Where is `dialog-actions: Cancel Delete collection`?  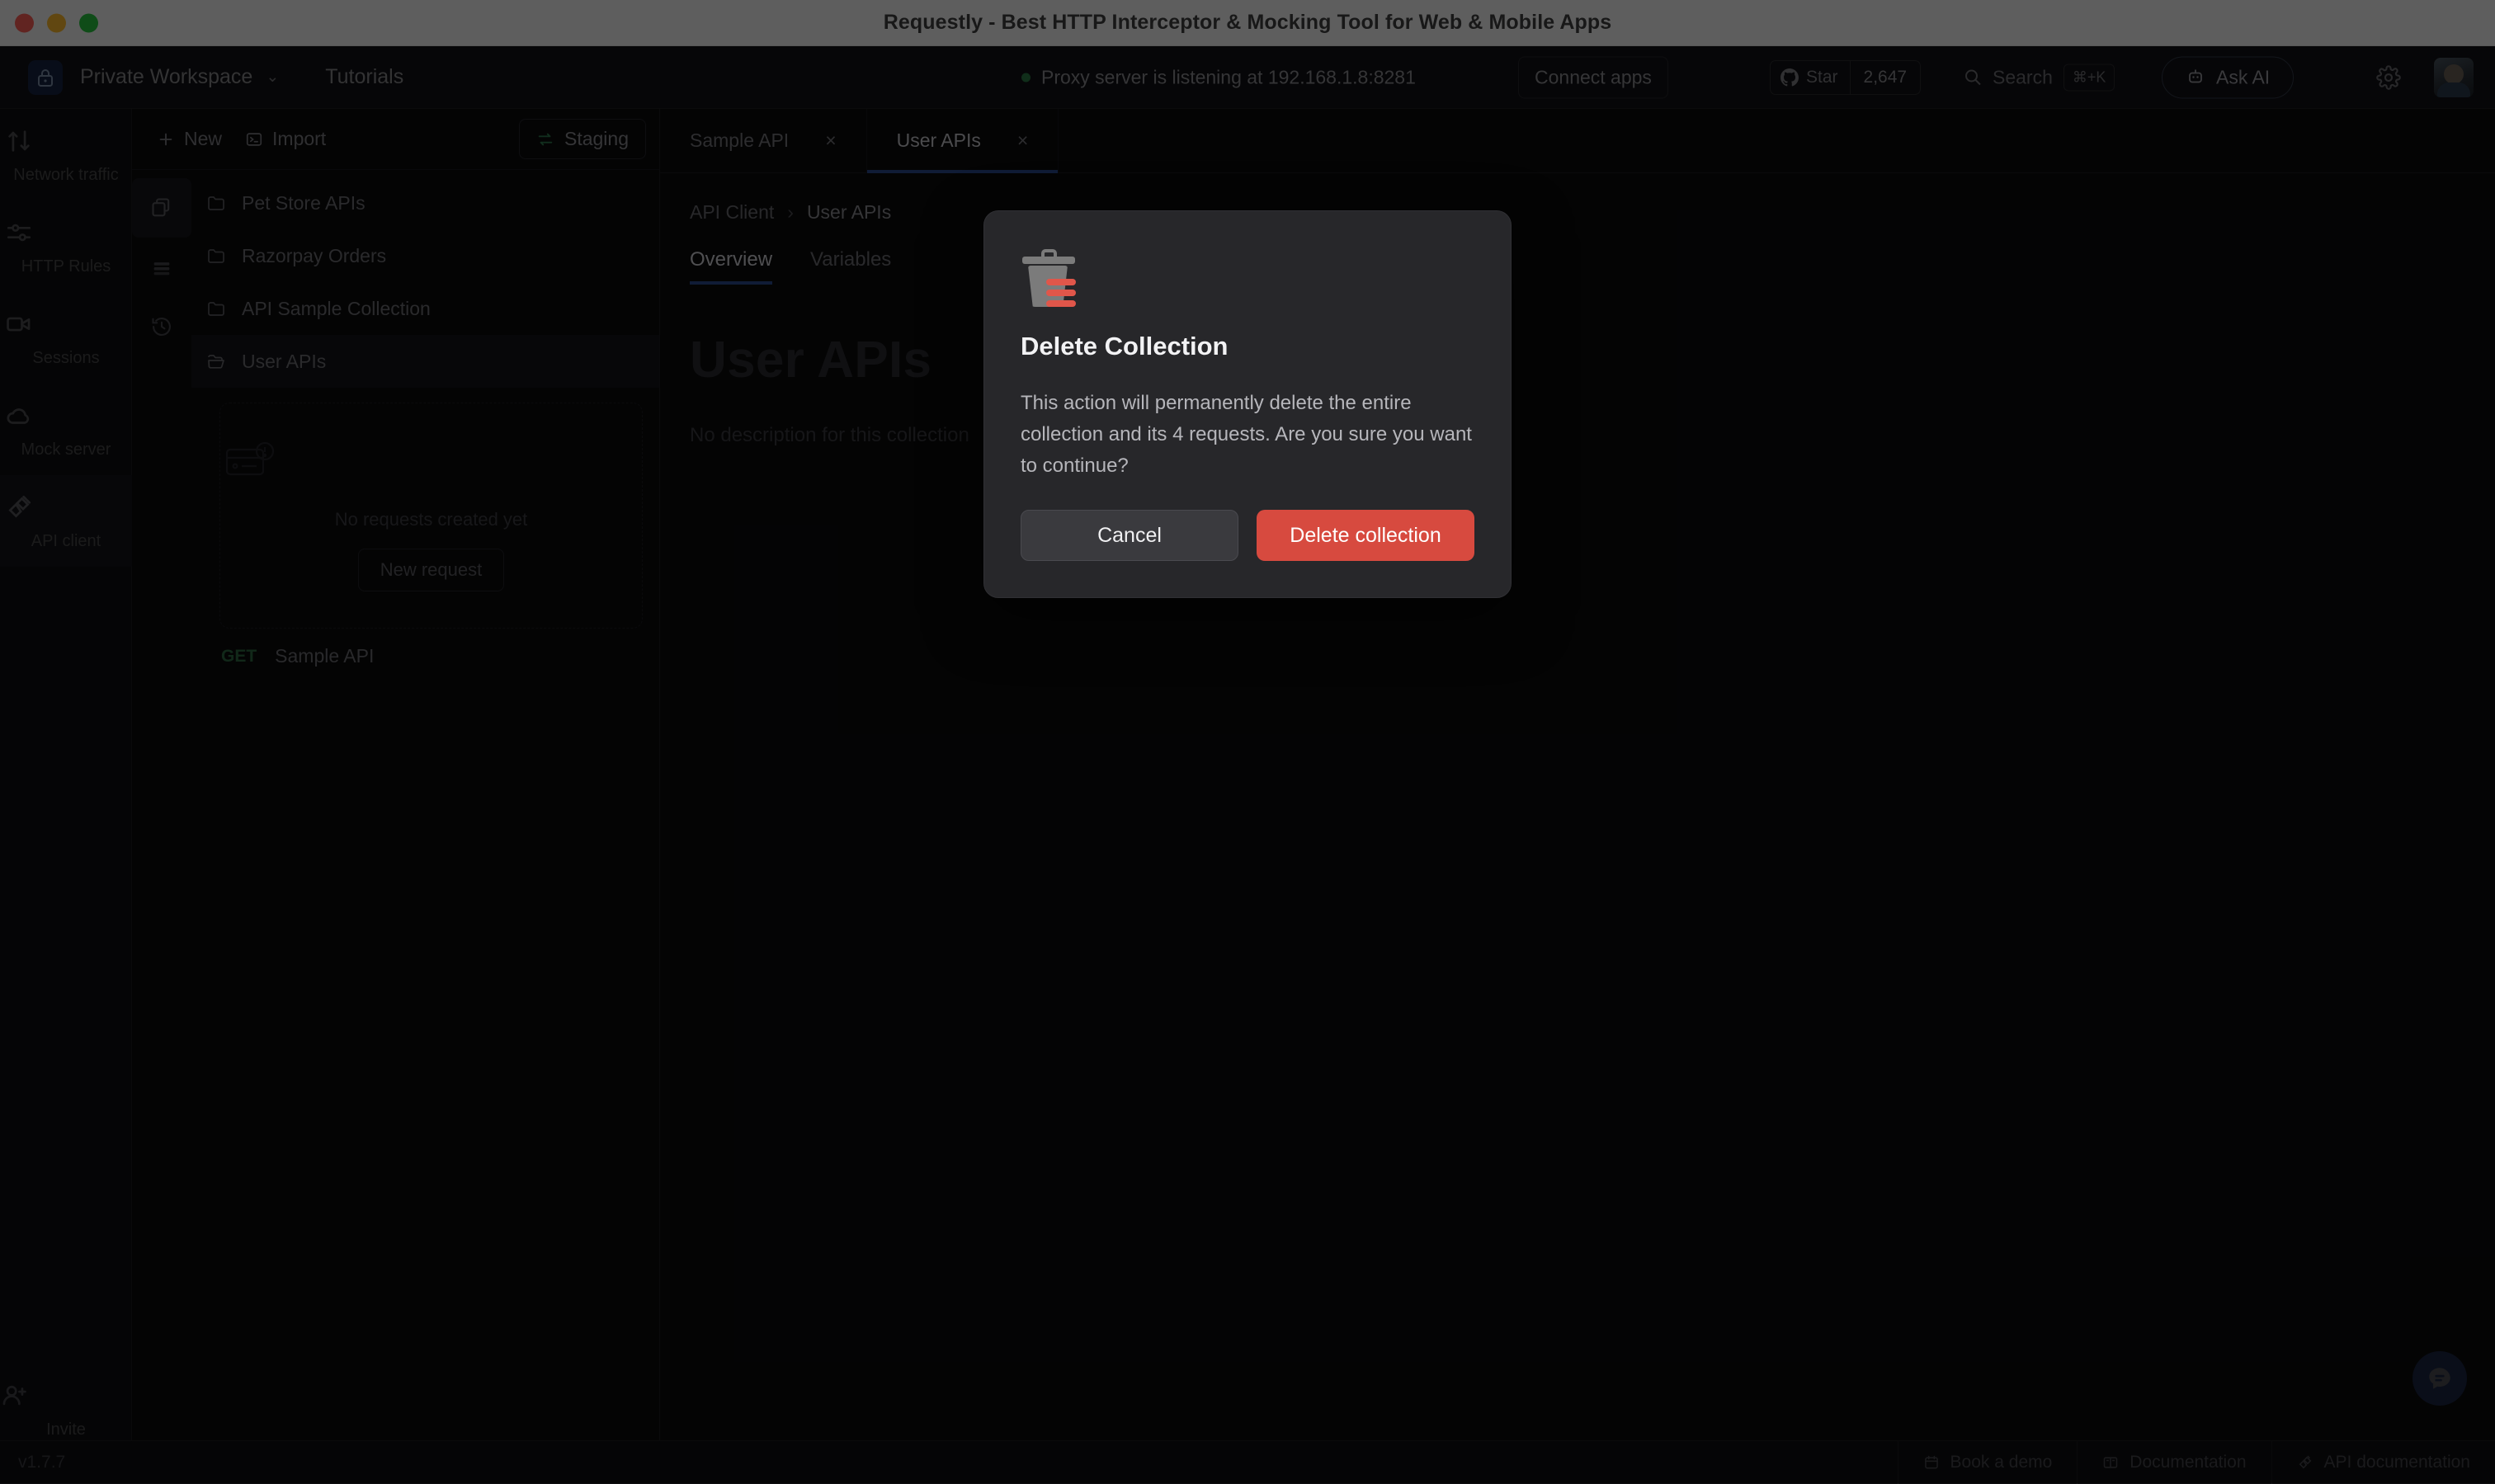
dialog-actions: Cancel Delete collection is located at coordinates (1247, 535).